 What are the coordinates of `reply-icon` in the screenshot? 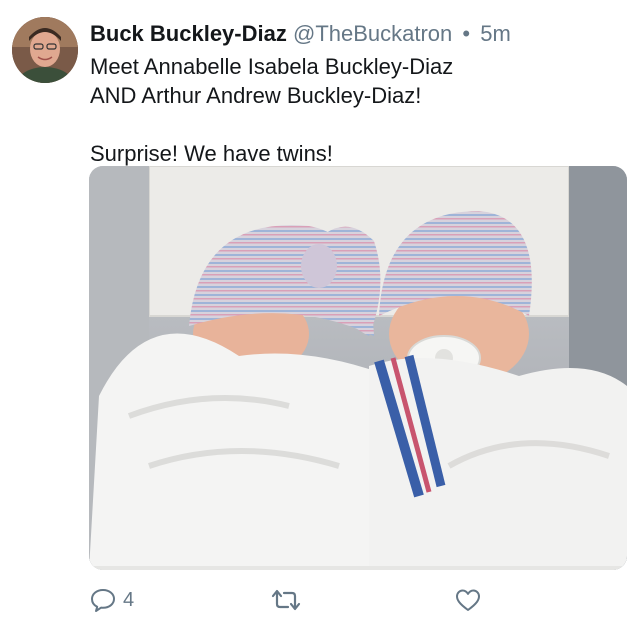 It's located at (103, 600).